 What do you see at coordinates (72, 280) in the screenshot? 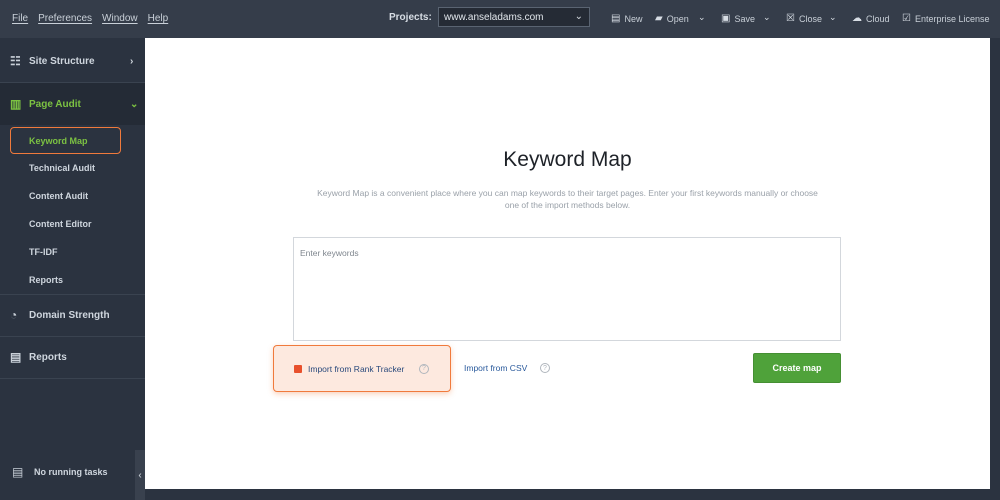
I see `sidebar-subitem-reports: Reports` at bounding box center [72, 280].